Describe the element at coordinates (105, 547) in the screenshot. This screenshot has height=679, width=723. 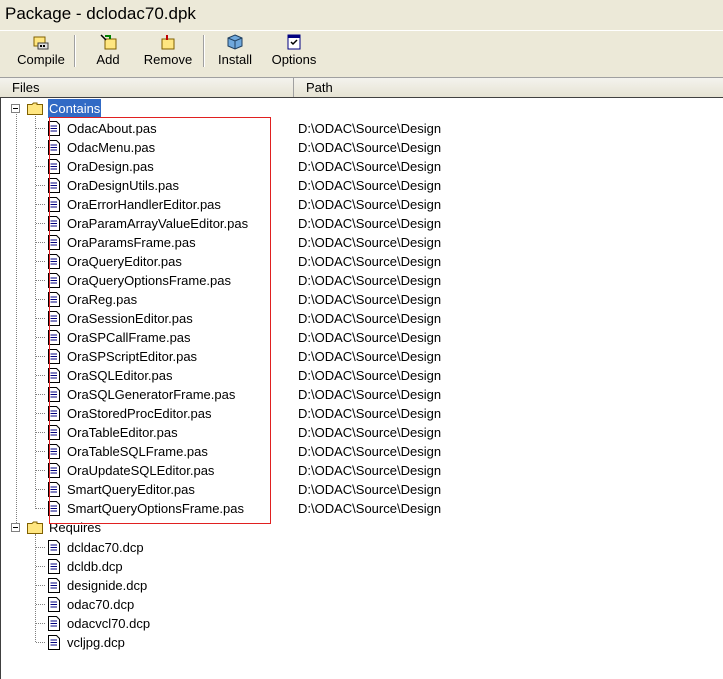
I see `file-name: dcldac70.dcp` at that location.